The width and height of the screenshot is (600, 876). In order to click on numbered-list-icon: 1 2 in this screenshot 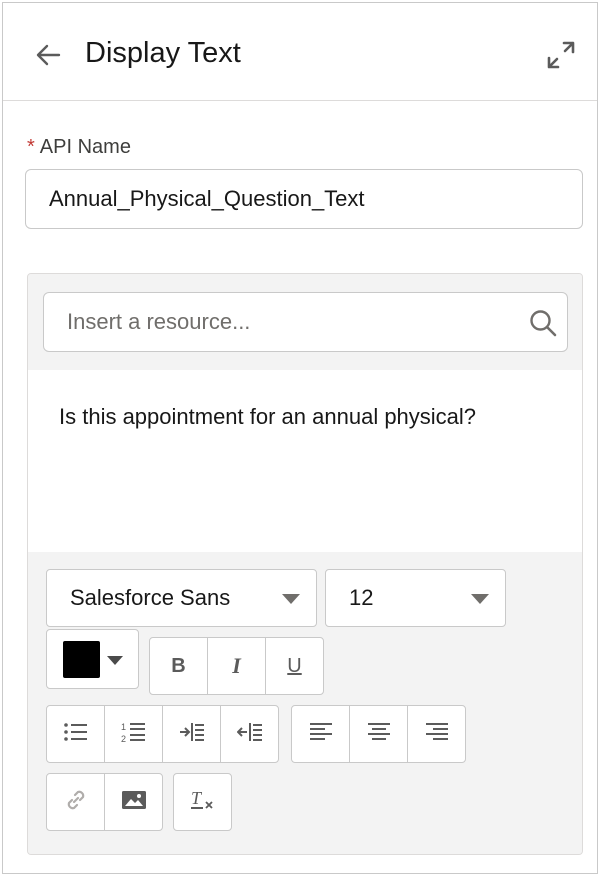, I will do `click(134, 734)`.